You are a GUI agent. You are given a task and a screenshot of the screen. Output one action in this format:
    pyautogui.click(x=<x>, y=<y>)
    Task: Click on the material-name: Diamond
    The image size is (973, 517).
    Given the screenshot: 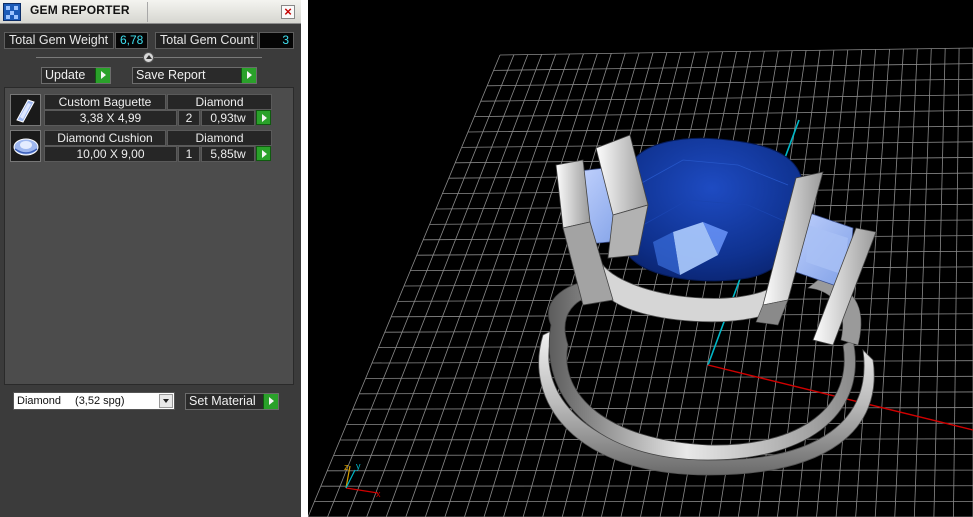 What is the action you would take?
    pyautogui.click(x=39, y=401)
    